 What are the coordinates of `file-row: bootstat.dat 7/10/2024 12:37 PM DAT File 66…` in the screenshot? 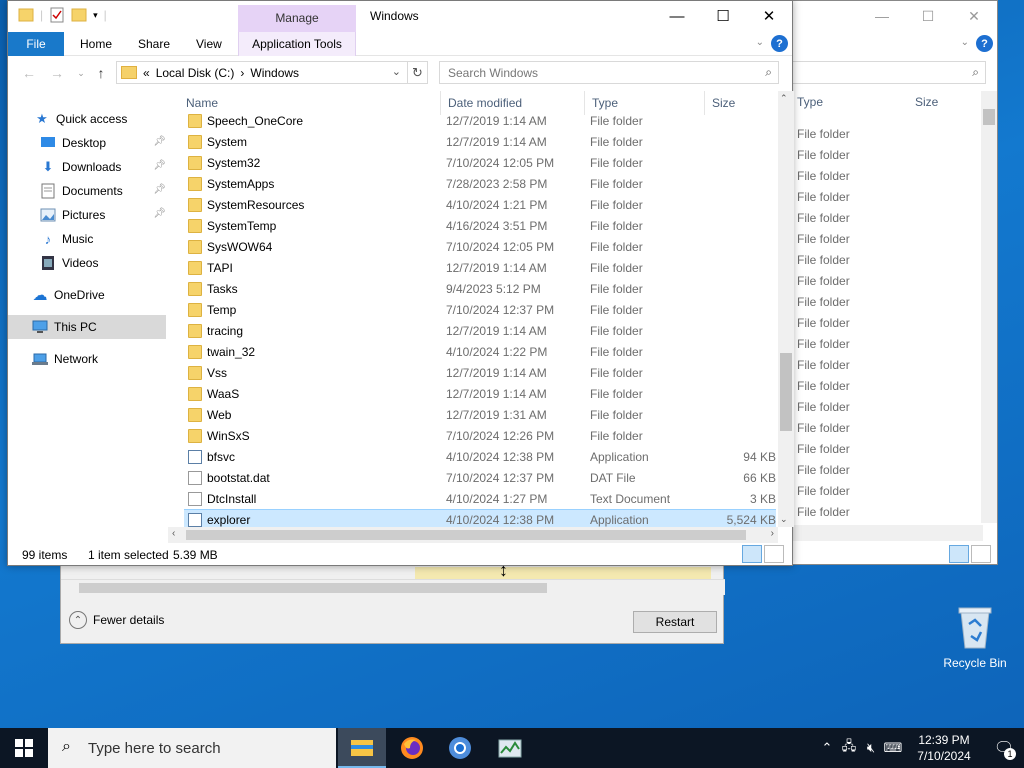 It's located at (480, 478).